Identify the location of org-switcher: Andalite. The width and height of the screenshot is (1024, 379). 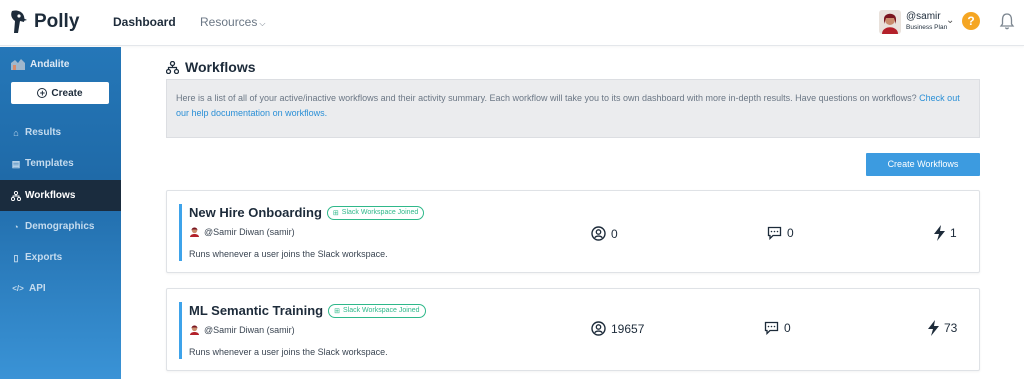
(40, 64).